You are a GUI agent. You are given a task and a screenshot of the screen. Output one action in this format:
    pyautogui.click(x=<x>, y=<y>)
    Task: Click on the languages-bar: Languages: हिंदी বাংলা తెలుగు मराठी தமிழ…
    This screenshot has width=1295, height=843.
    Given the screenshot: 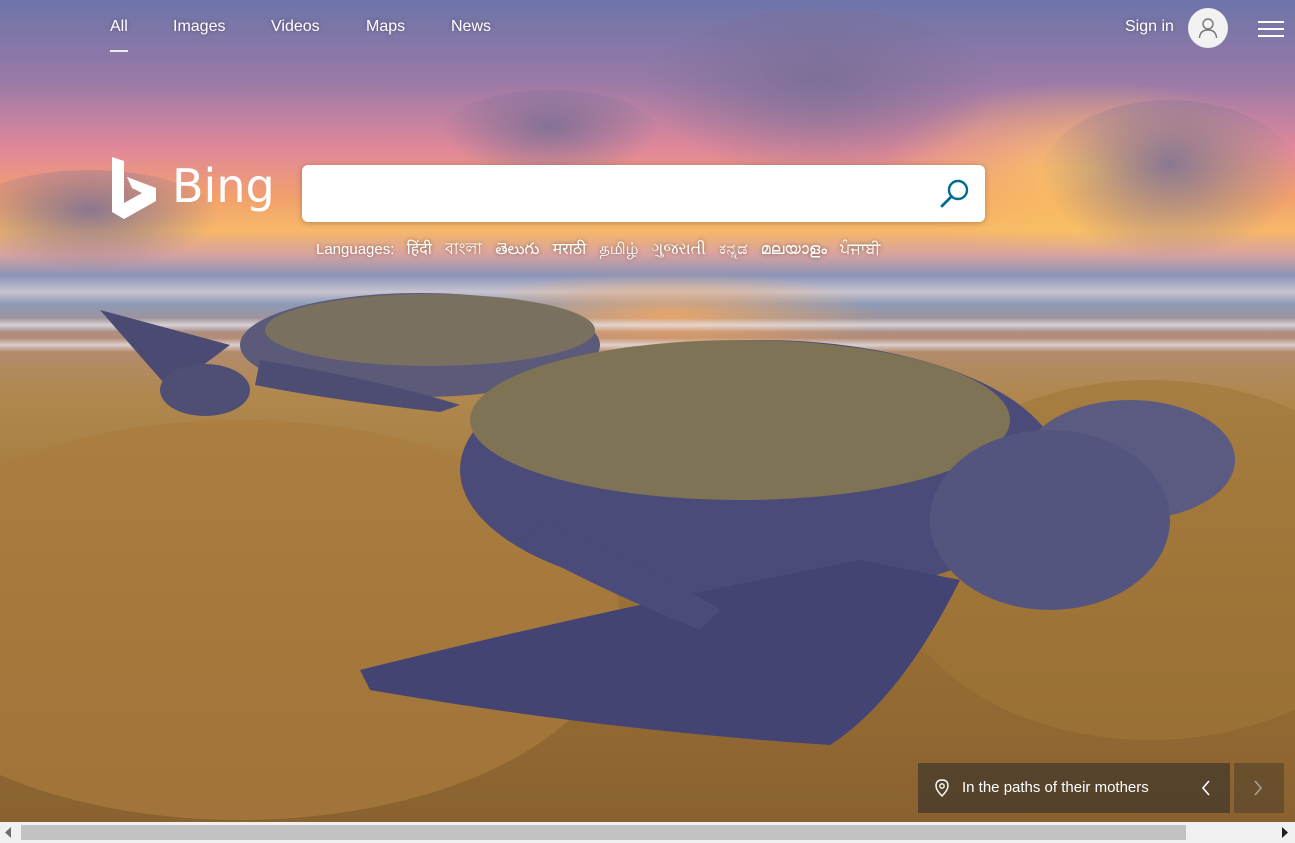 What is the action you would take?
    pyautogui.click(x=602, y=247)
    